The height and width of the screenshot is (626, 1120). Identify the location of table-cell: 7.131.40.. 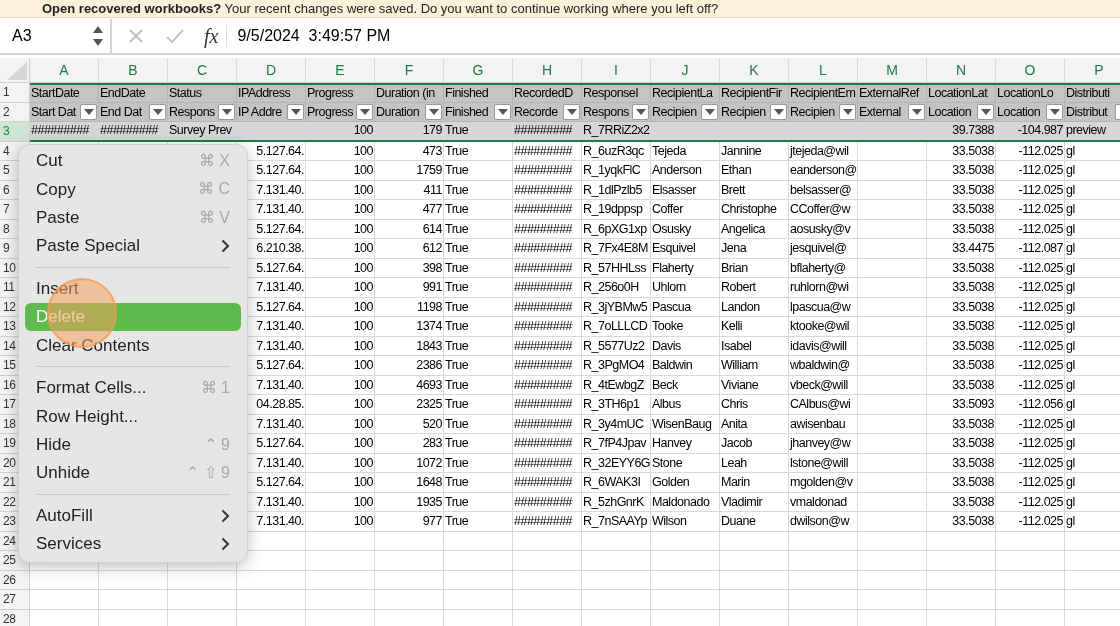
(280, 501).